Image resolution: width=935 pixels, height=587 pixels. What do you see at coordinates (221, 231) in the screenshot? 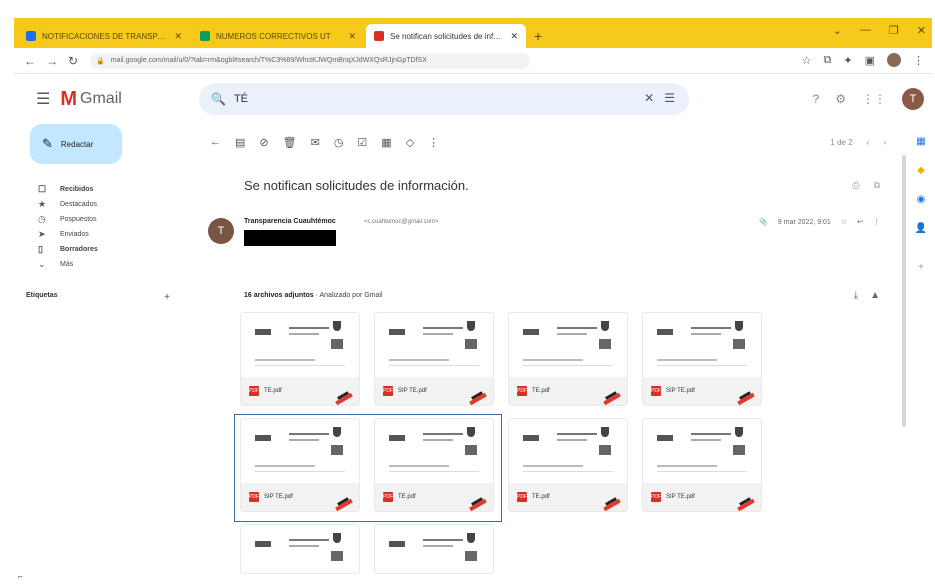
I see `sender-avatar: T` at bounding box center [221, 231].